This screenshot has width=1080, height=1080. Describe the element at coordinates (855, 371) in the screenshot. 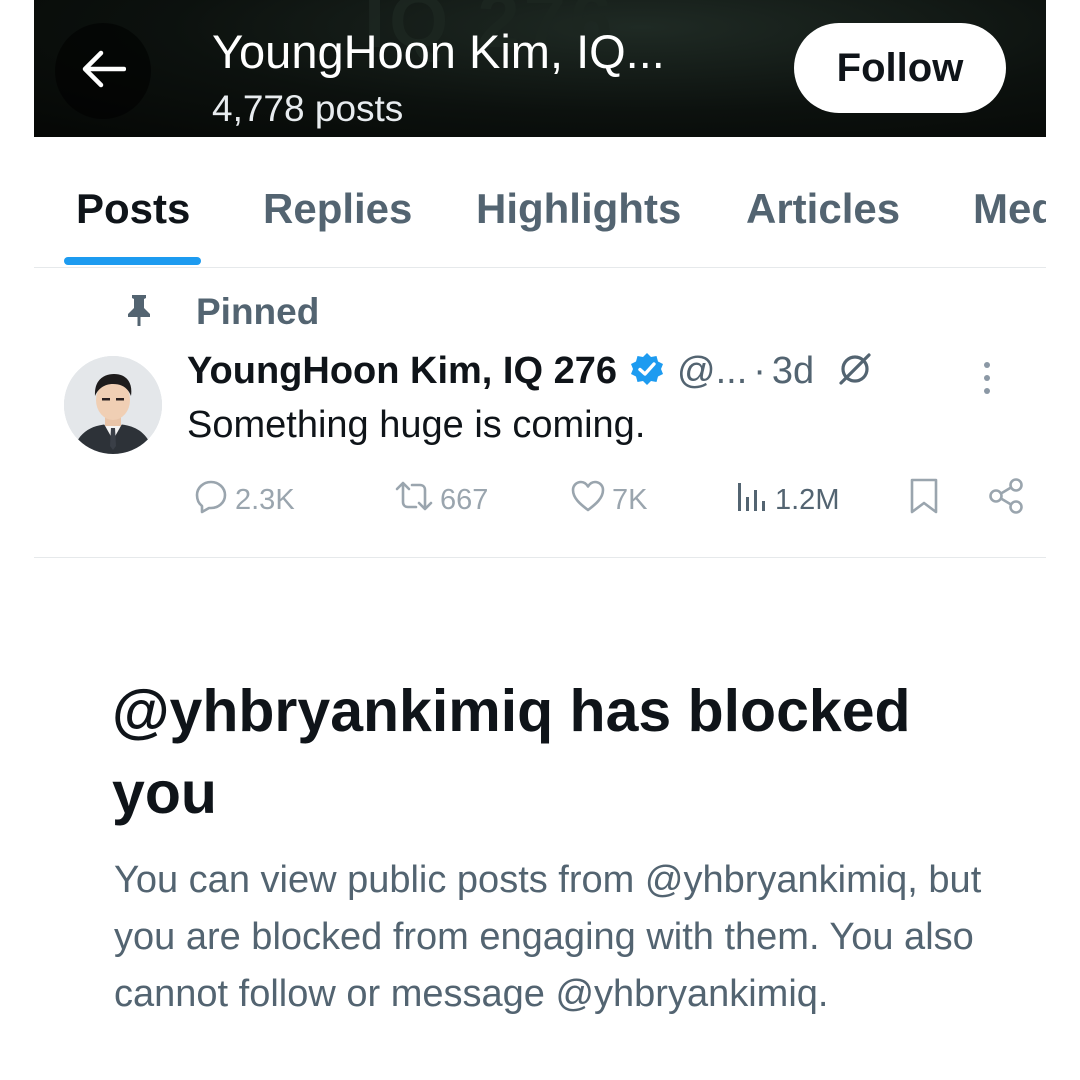

I see `grok-icon` at that location.